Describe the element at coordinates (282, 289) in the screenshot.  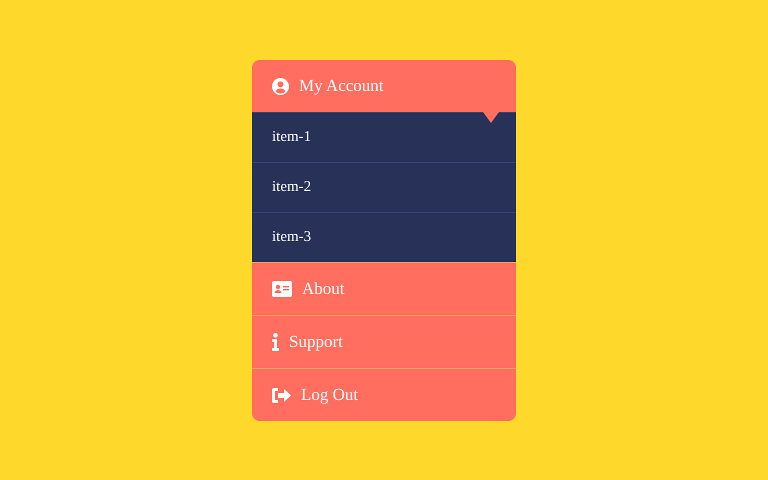
I see `id-card-icon` at that location.